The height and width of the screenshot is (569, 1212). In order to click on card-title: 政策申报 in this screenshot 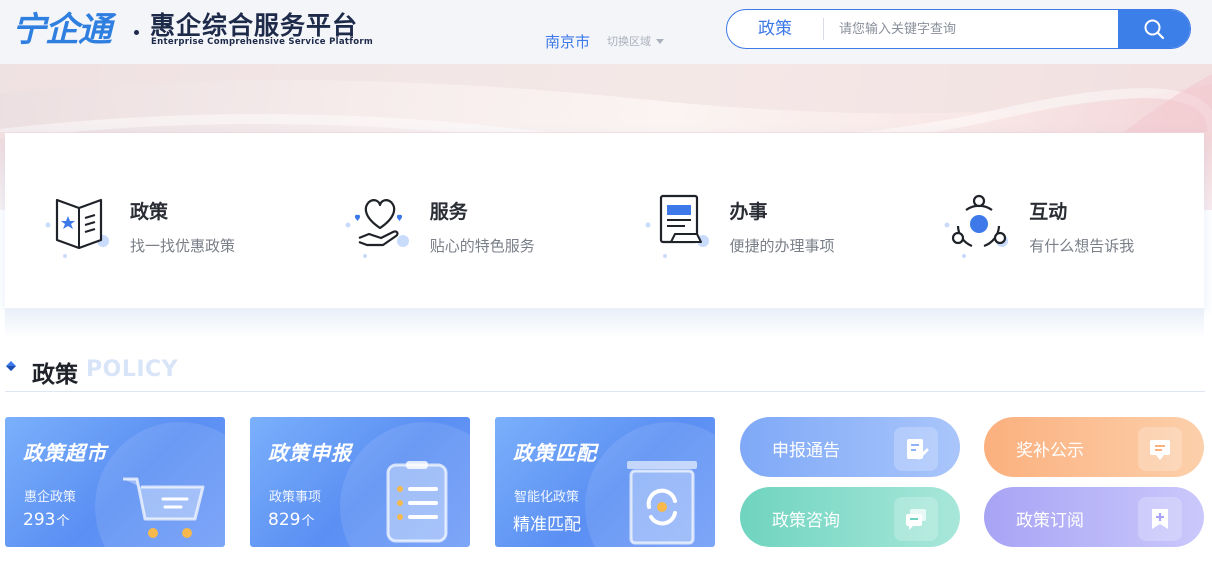, I will do `click(310, 453)`.